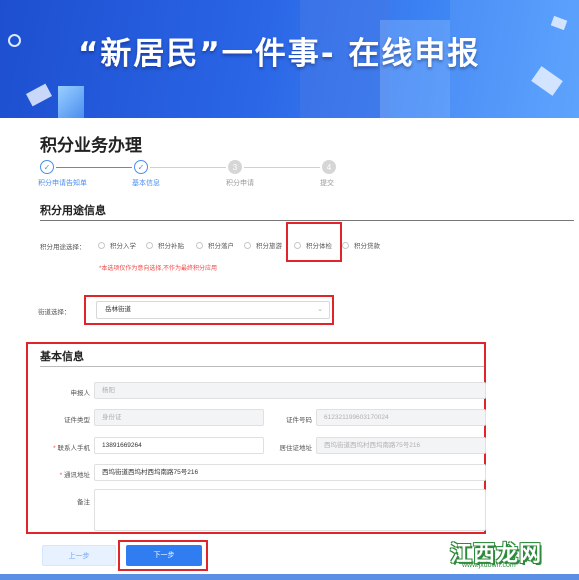  What do you see at coordinates (329, 167) in the screenshot?
I see `step-number: 4` at bounding box center [329, 167].